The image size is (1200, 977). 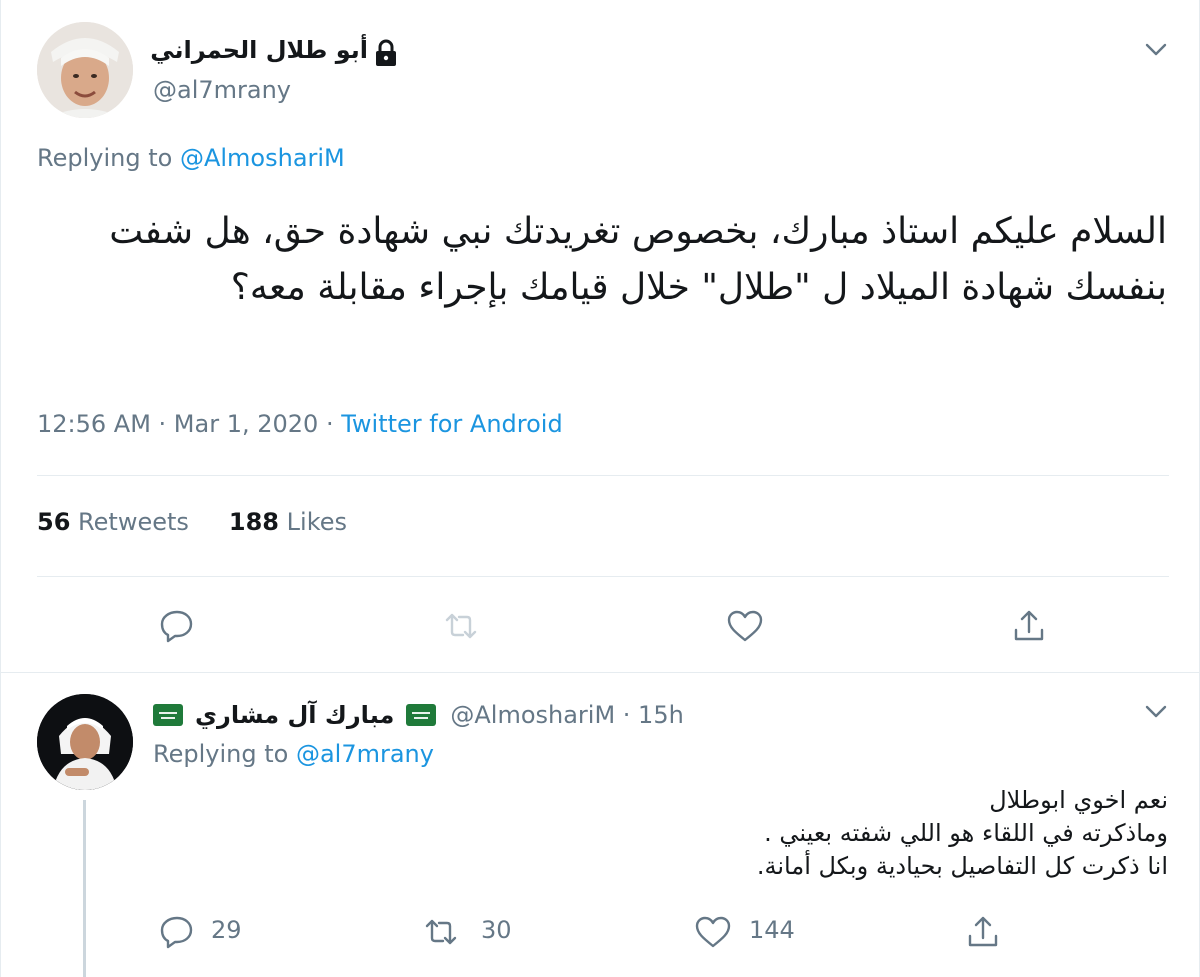 What do you see at coordinates (259, 50) in the screenshot?
I see `author-display-name: أبو طلال الحمراني` at bounding box center [259, 50].